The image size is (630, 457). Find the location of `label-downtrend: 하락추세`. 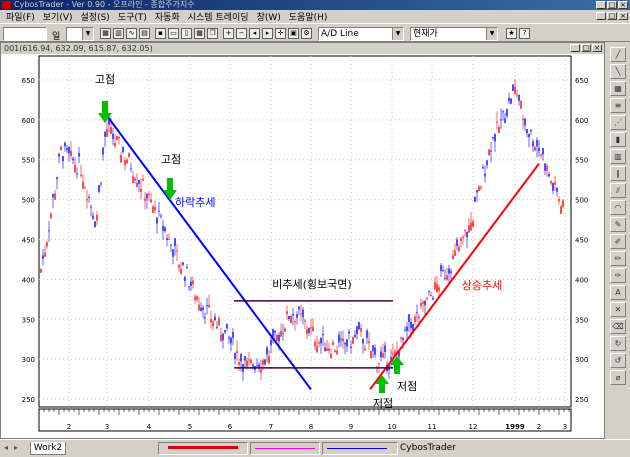

label-downtrend: 하락추세 is located at coordinates (195, 202).